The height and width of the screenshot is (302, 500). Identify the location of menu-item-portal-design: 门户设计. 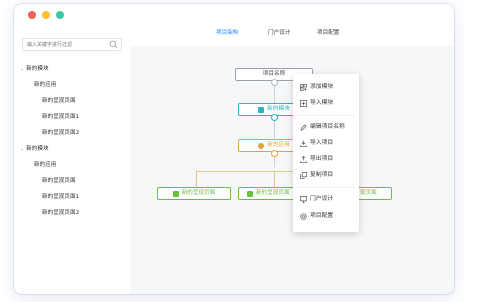
(316, 199).